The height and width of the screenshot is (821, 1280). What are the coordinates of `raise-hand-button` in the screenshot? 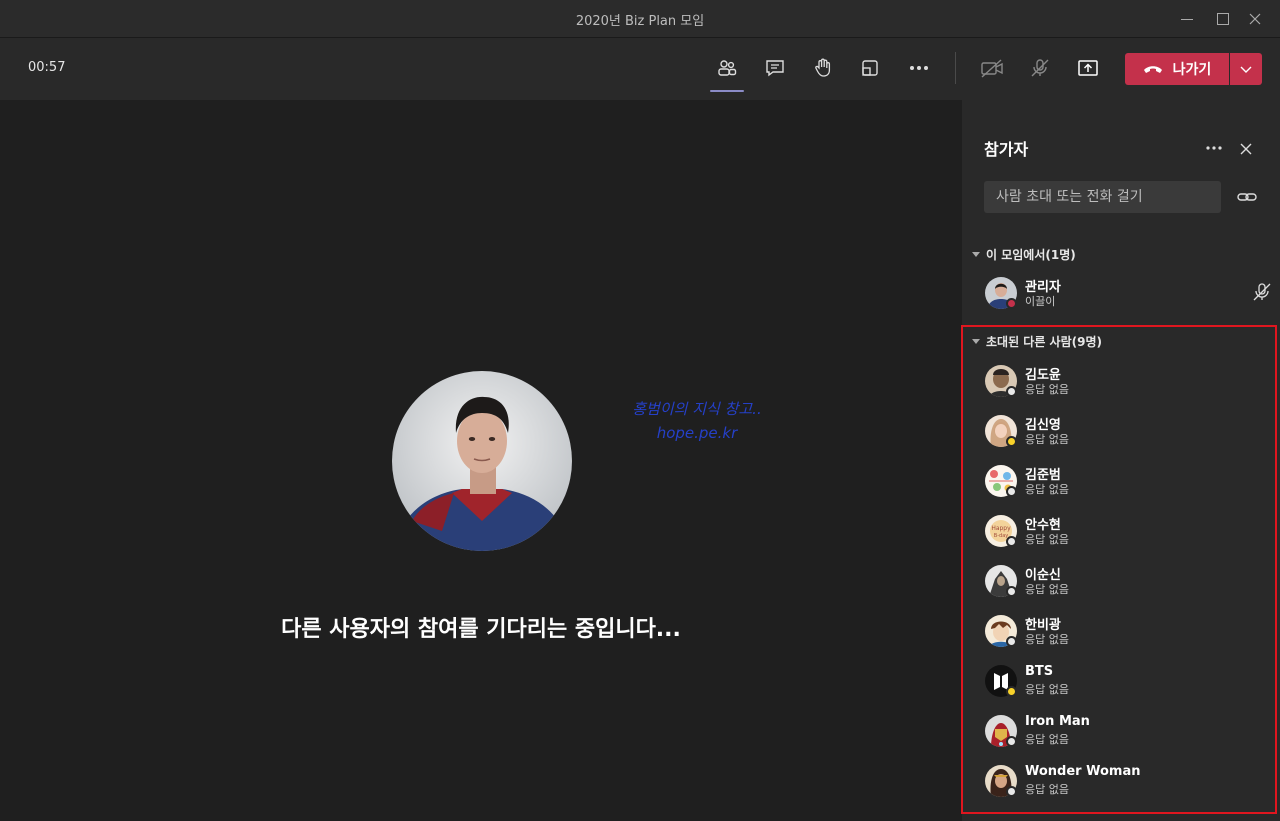 It's located at (823, 68).